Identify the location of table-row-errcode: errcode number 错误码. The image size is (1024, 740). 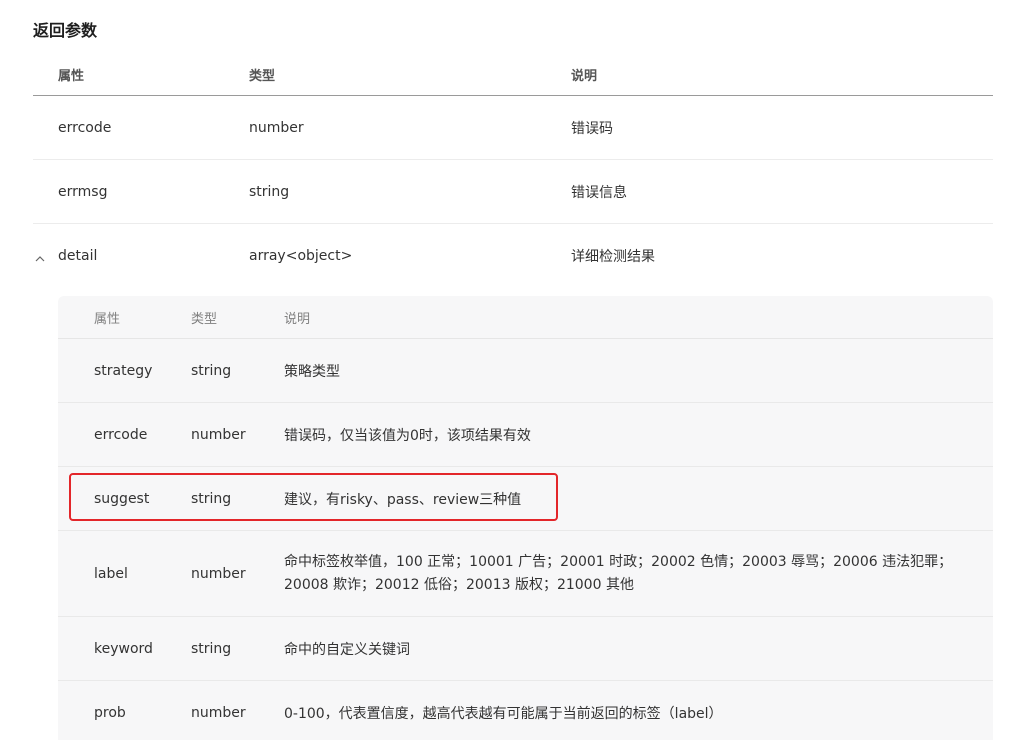
(513, 128).